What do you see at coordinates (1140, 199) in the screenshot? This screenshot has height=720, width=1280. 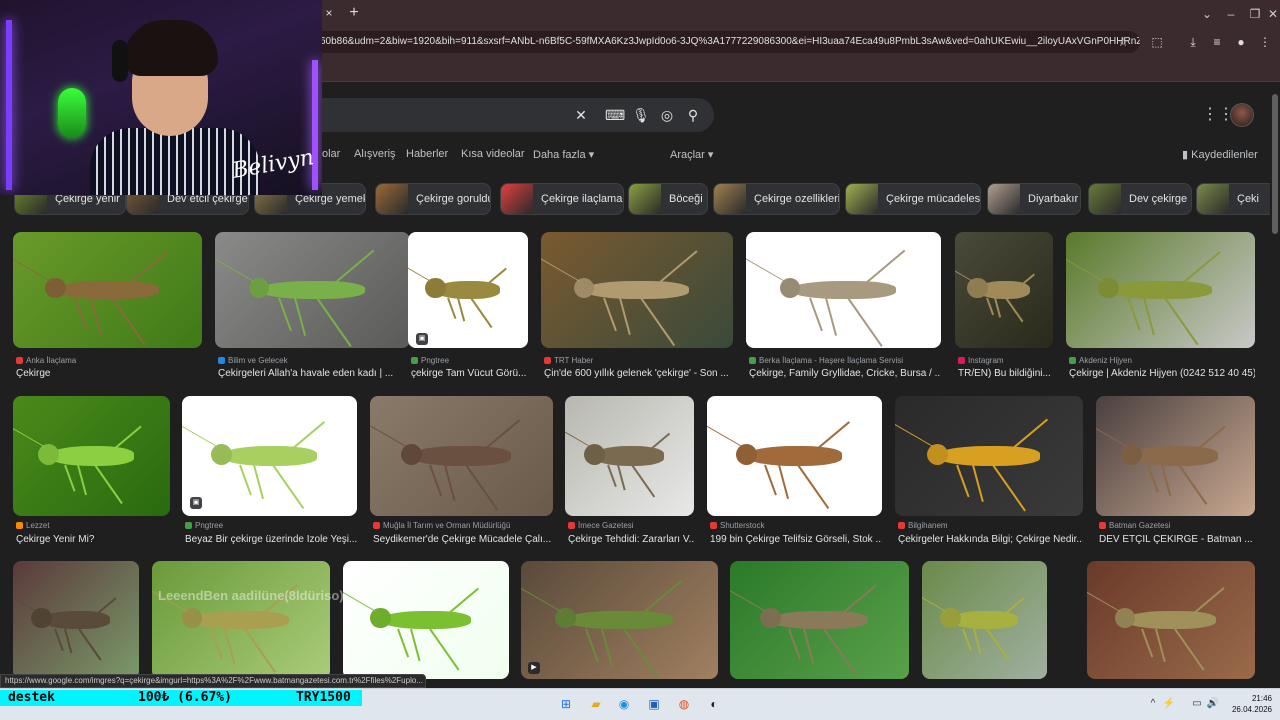 I see `suggestion-chip: Dev çekirge` at bounding box center [1140, 199].